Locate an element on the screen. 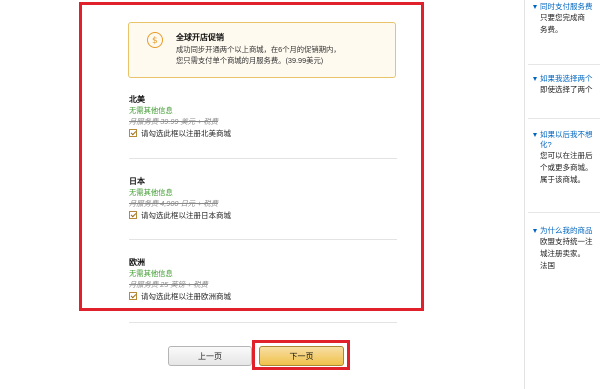 The height and width of the screenshot is (389, 600). faq-item-choose-two: 如果我选择两个 即使选择了两个 is located at coordinates (566, 85).